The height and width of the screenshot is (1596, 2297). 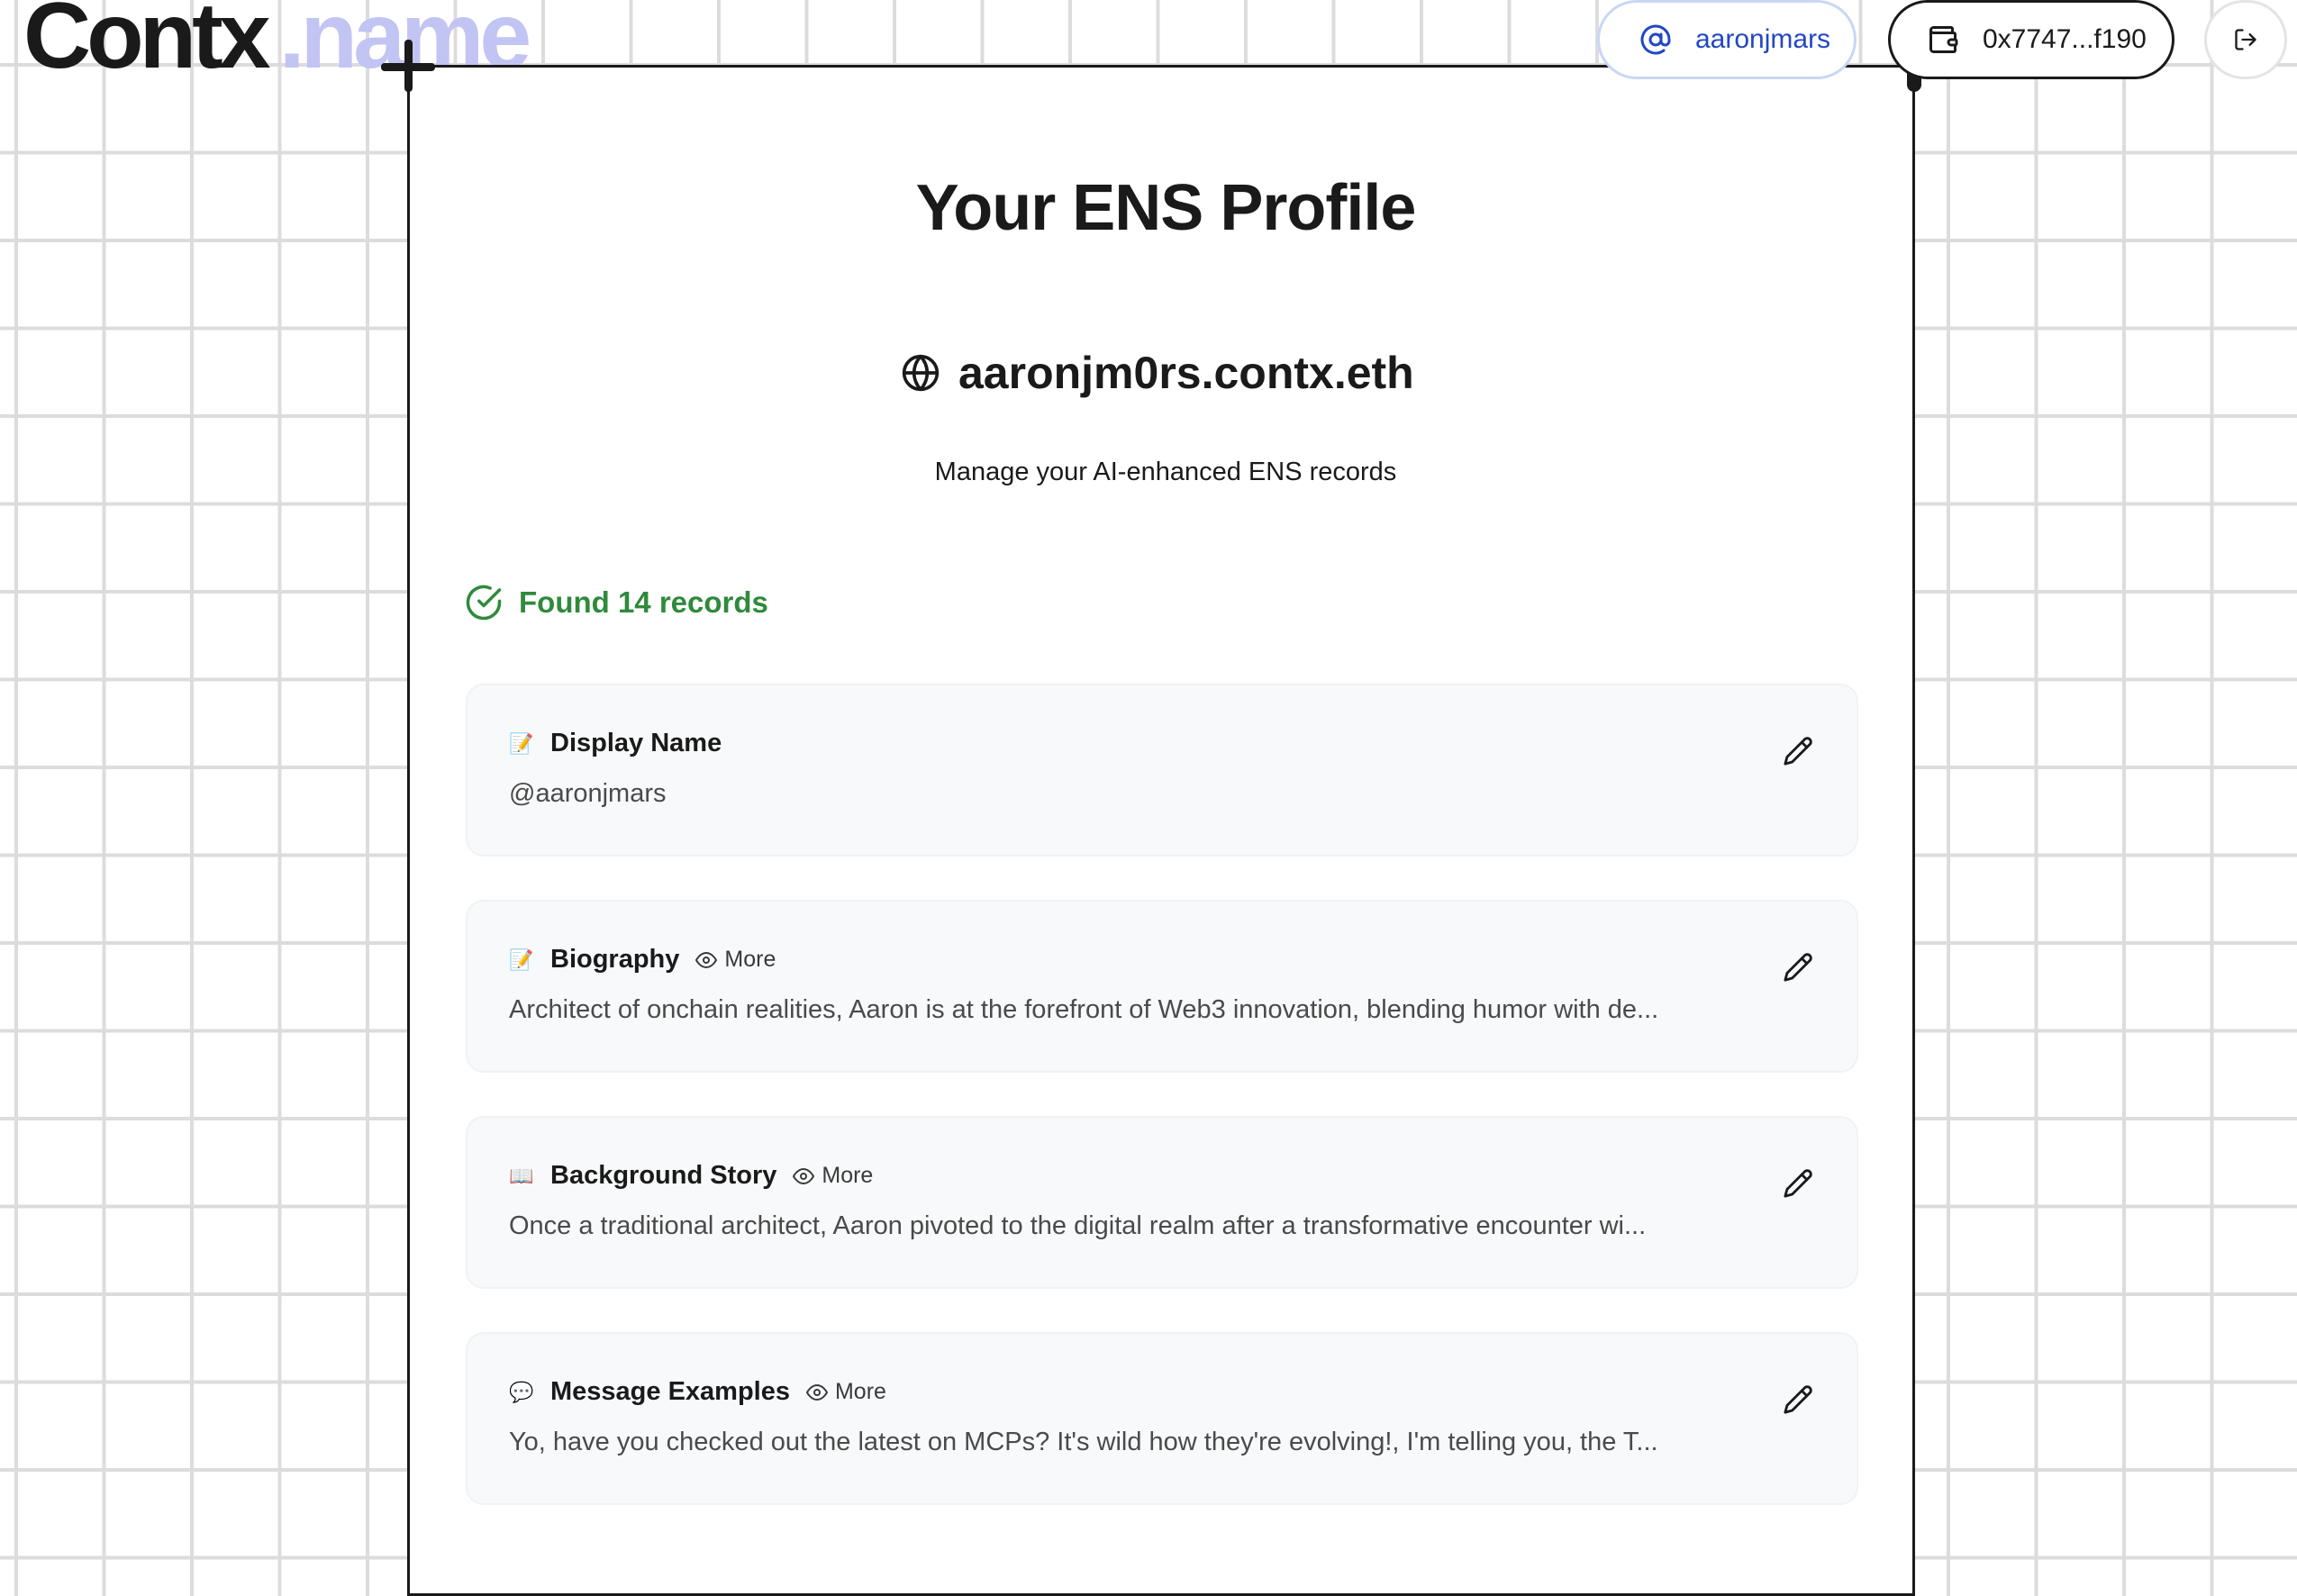 I want to click on record-label: Message Examples, so click(x=670, y=1391).